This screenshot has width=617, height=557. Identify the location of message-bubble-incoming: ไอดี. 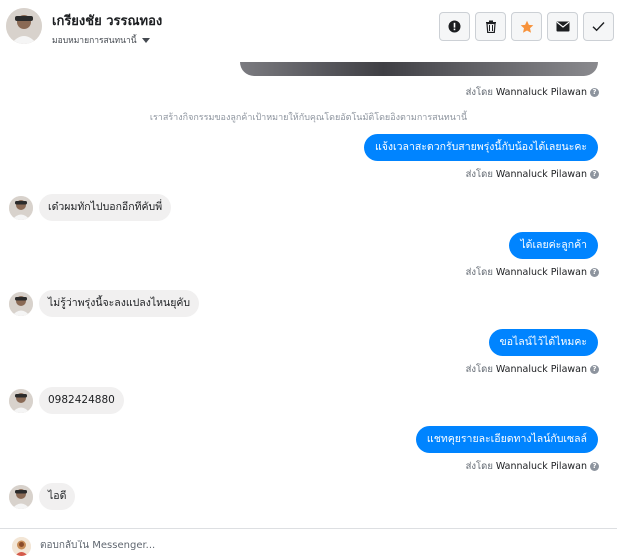
(57, 496).